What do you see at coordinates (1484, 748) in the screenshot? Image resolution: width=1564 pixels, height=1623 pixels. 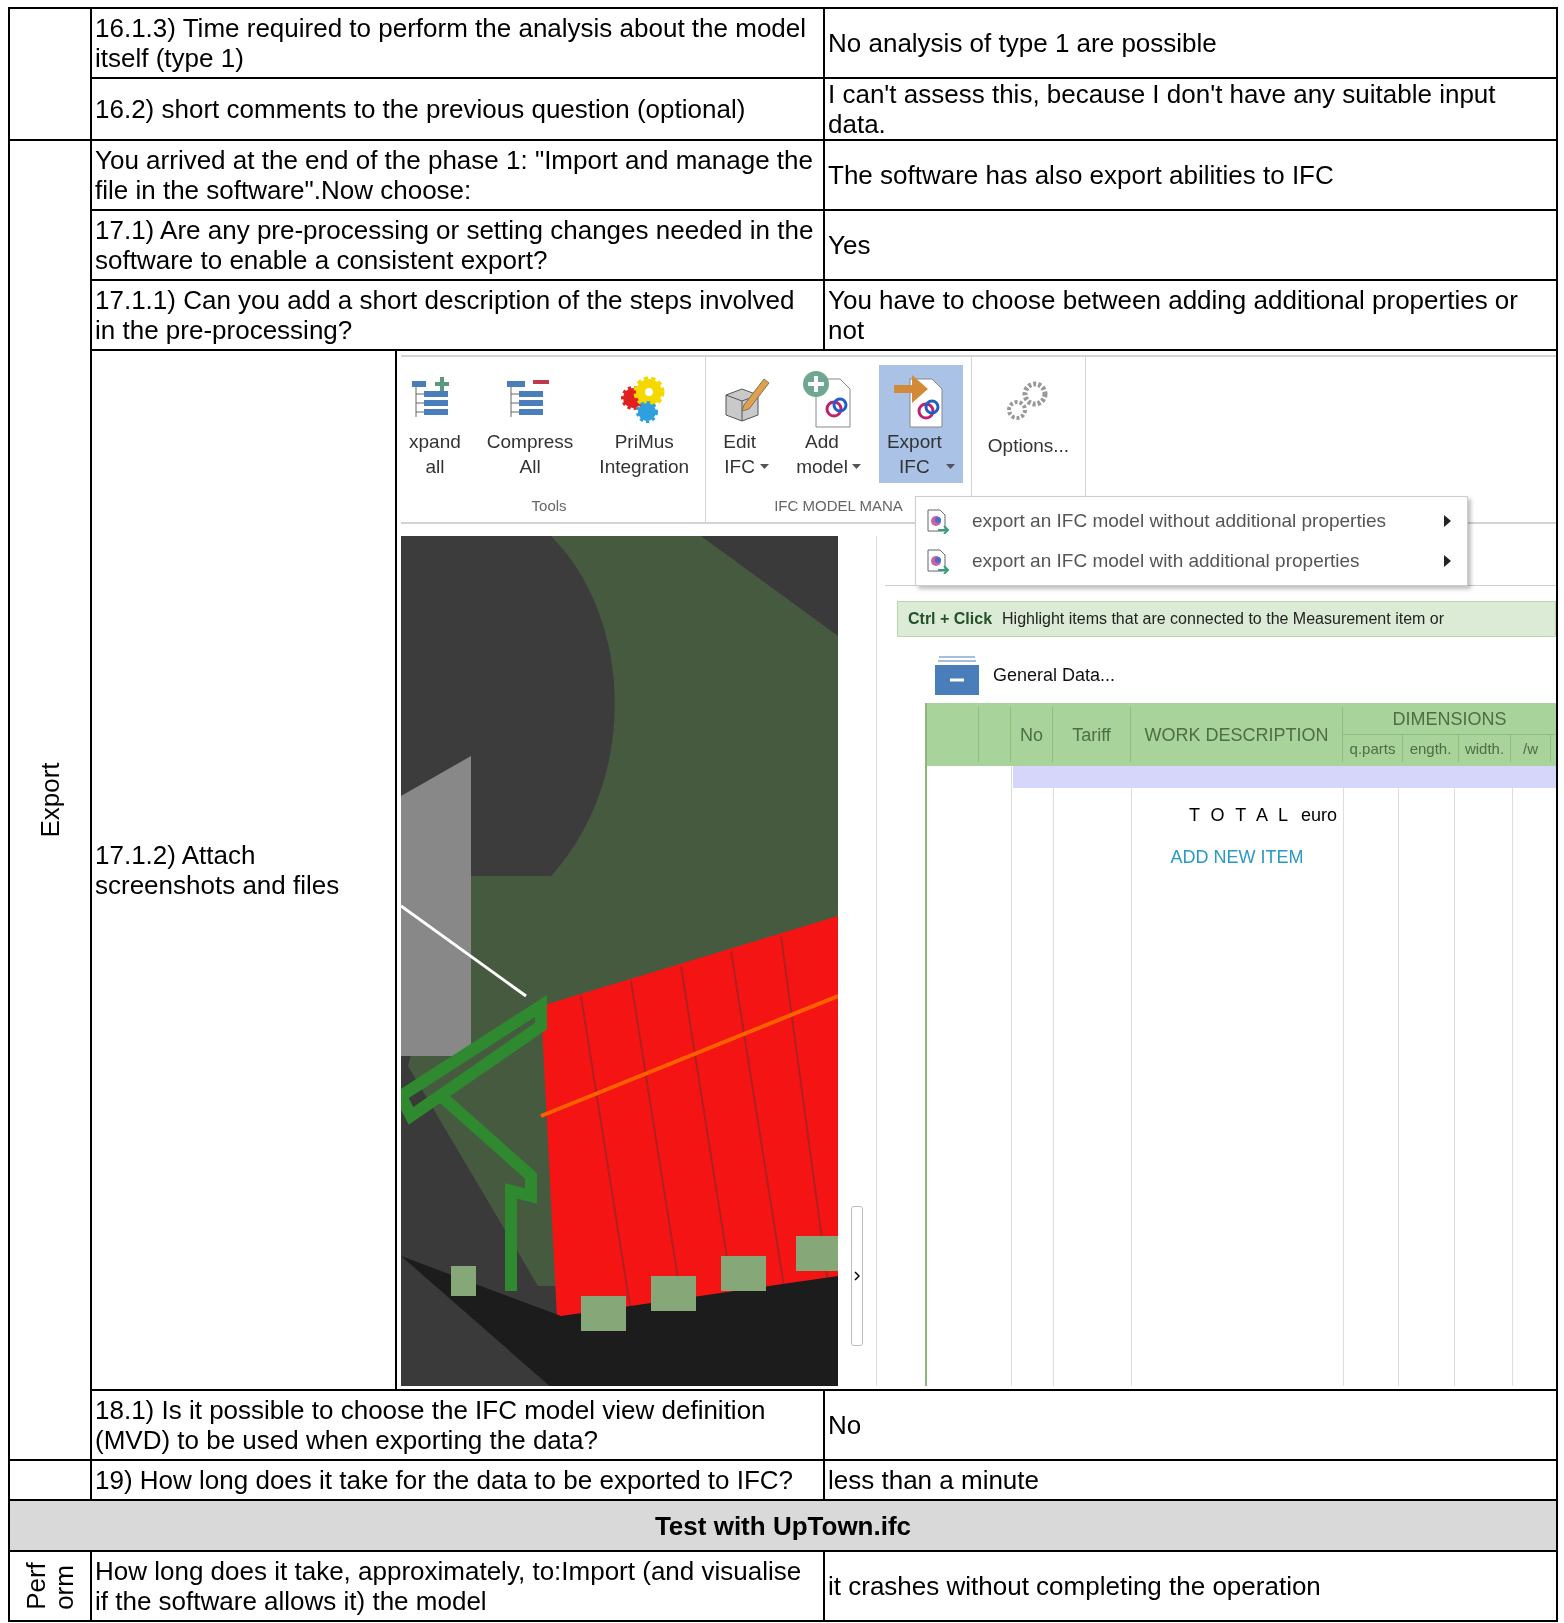 I see `column-header: width.` at bounding box center [1484, 748].